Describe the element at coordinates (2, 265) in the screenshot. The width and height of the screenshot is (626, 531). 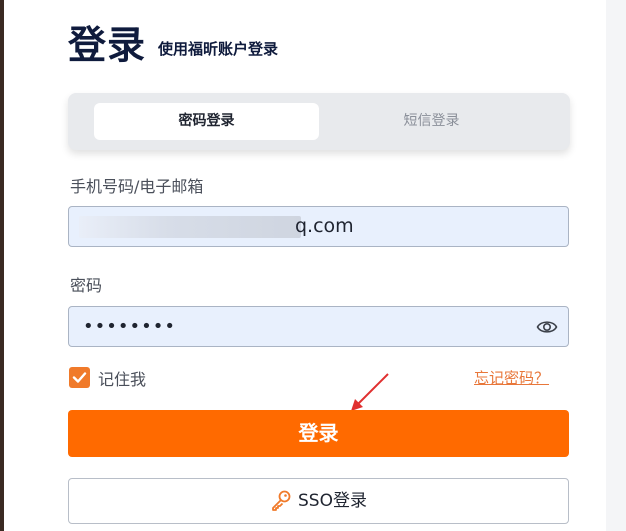
I see `background-edge` at that location.